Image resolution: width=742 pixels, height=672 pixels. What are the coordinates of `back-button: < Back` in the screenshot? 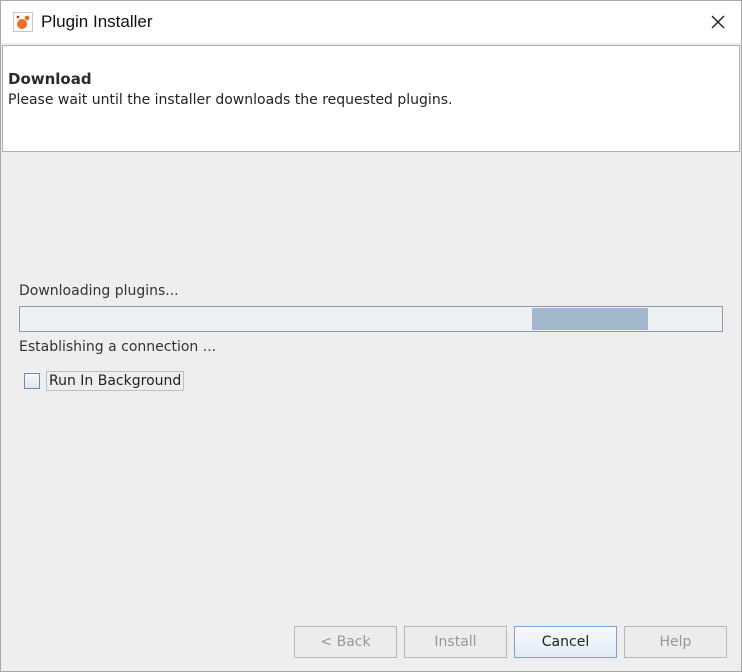 It's located at (345, 642).